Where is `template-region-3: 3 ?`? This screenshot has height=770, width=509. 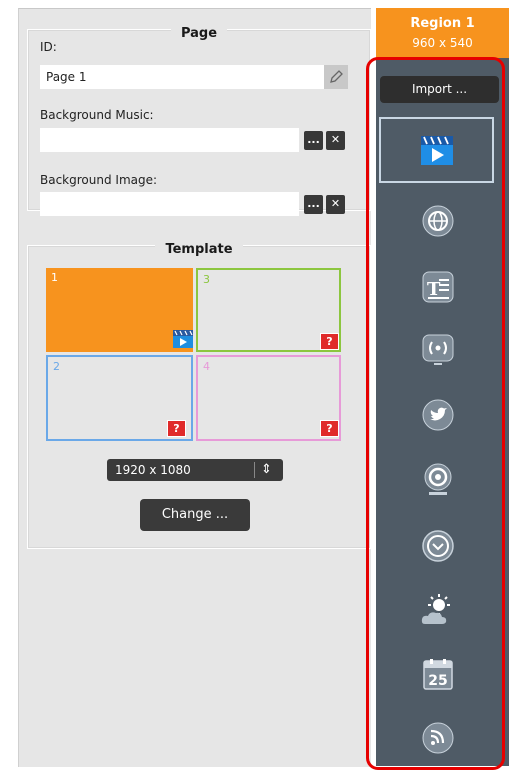
template-region-3: 3 ? is located at coordinates (268, 310).